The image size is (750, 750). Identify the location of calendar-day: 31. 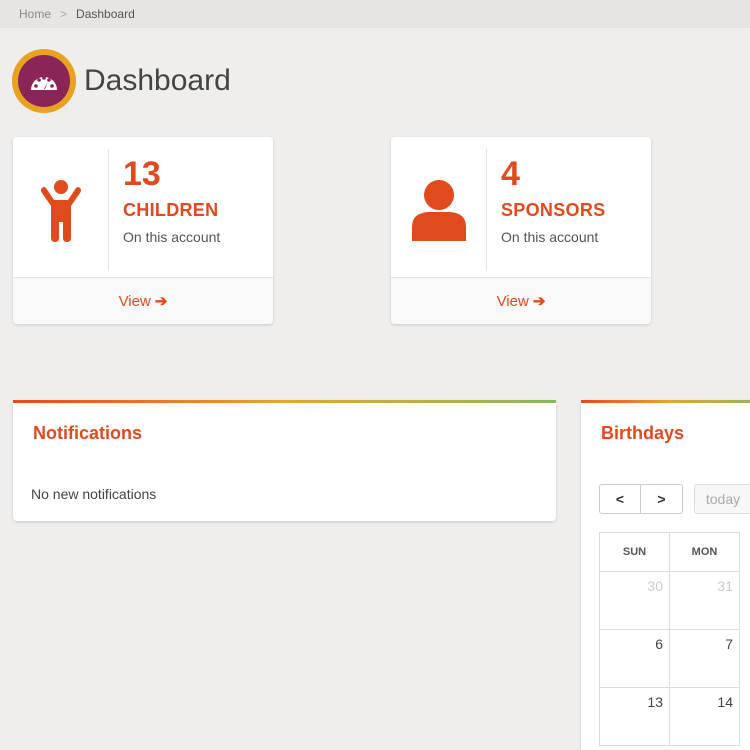
(704, 600).